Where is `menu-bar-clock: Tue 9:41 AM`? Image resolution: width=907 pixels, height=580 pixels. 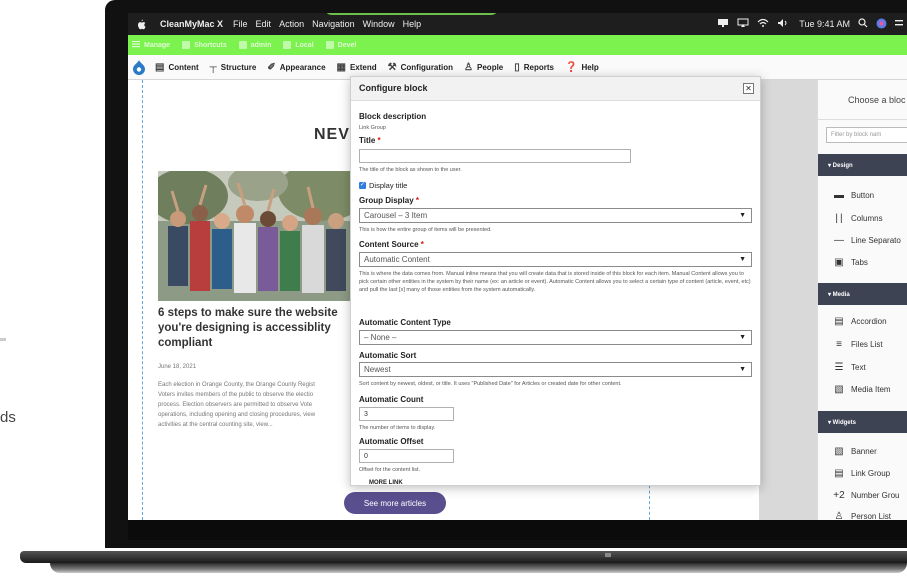
menu-bar-clock: Tue 9:41 AM is located at coordinates (824, 24).